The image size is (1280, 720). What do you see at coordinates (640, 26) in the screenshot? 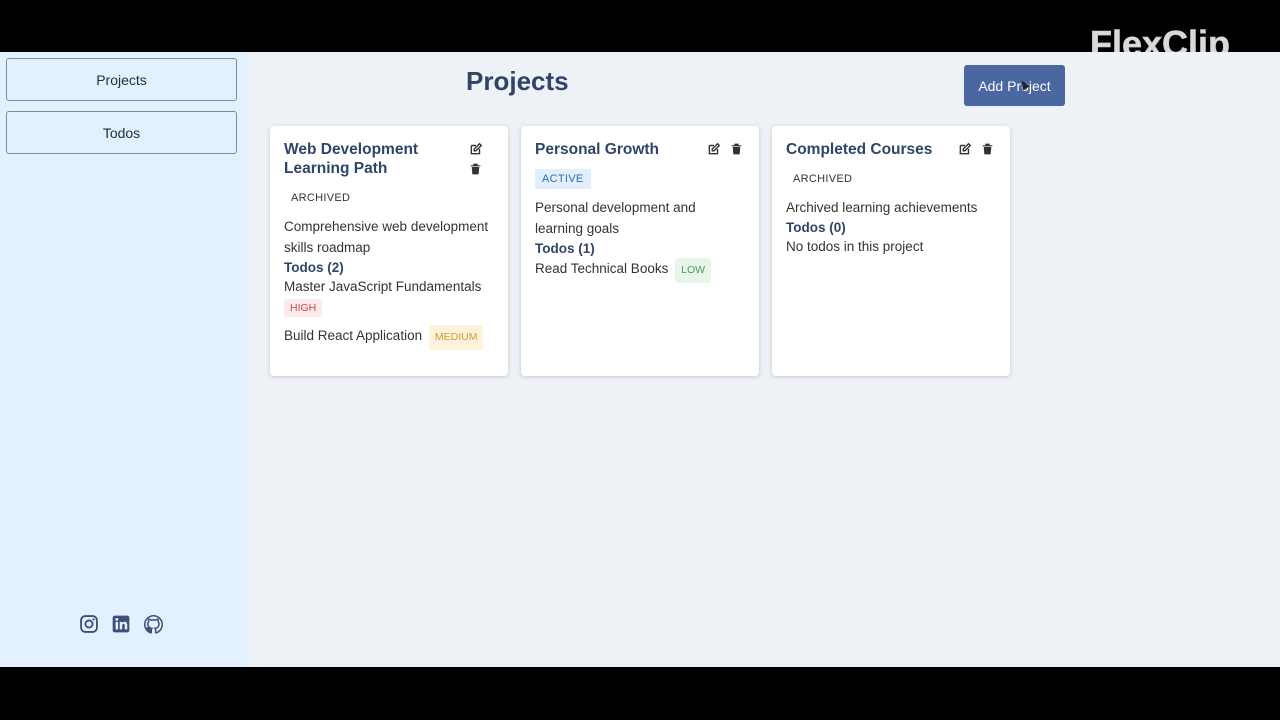
I see `letterbox-top` at bounding box center [640, 26].